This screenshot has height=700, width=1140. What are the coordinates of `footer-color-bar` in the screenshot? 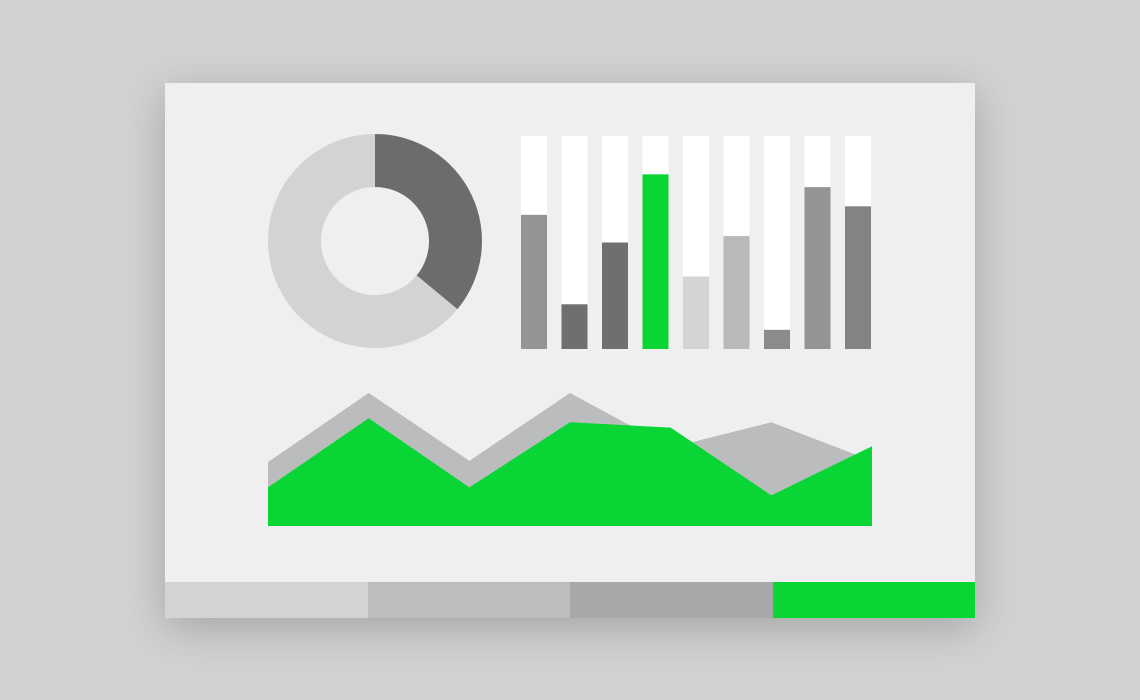 It's located at (570, 600).